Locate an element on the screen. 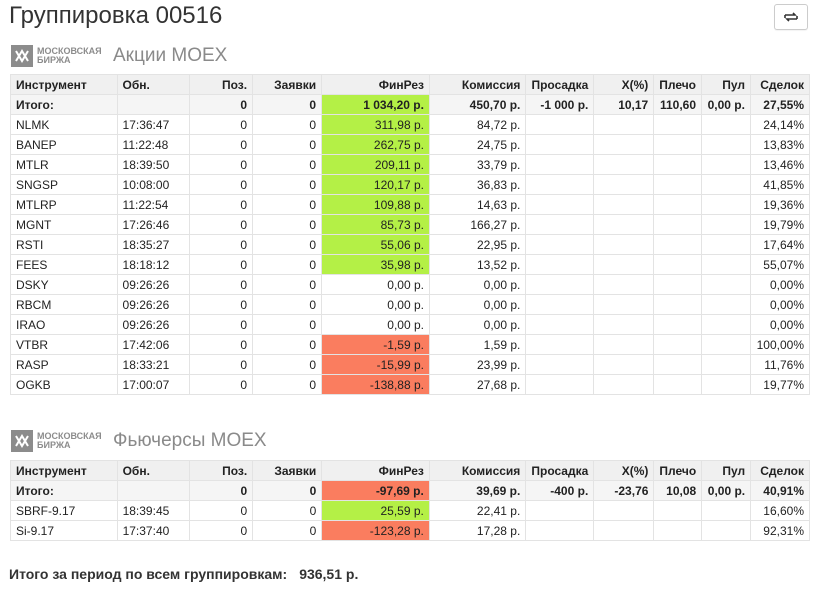 This screenshot has width=821, height=591. table-row: MTLR 18:39:50 0 0 209,11 р. 33,79 р. 13,46% is located at coordinates (410, 164).